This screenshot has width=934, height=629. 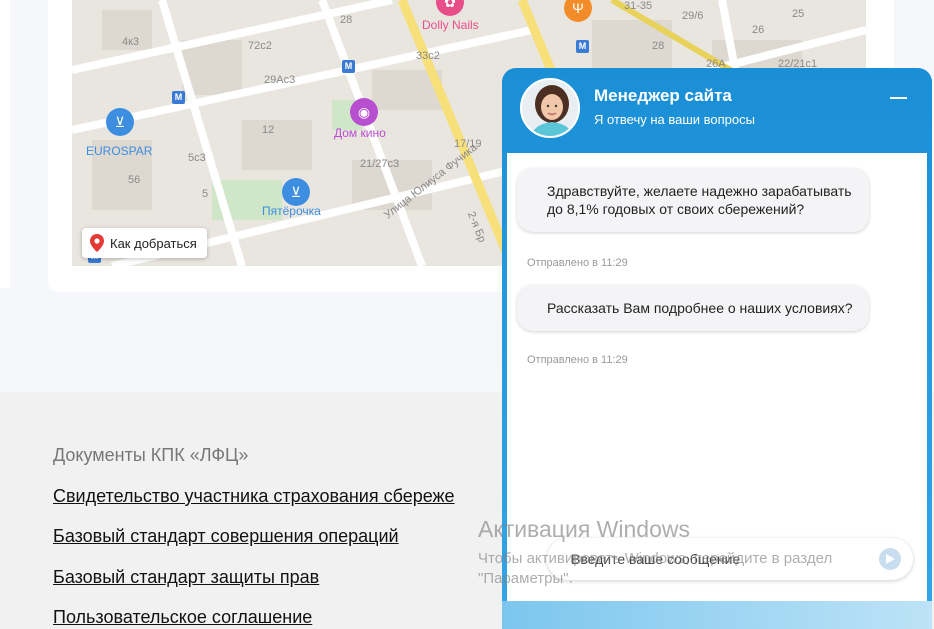 What do you see at coordinates (890, 559) in the screenshot?
I see `send-icon` at bounding box center [890, 559].